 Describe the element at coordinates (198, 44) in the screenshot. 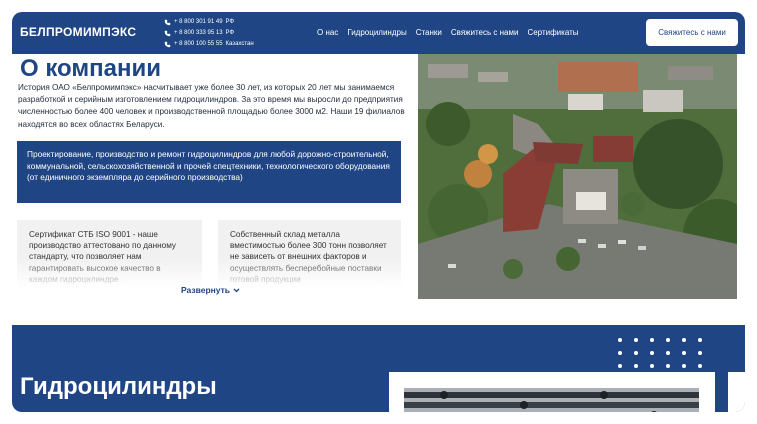

I see `phone-number: + 8 800 100 55 55` at that location.